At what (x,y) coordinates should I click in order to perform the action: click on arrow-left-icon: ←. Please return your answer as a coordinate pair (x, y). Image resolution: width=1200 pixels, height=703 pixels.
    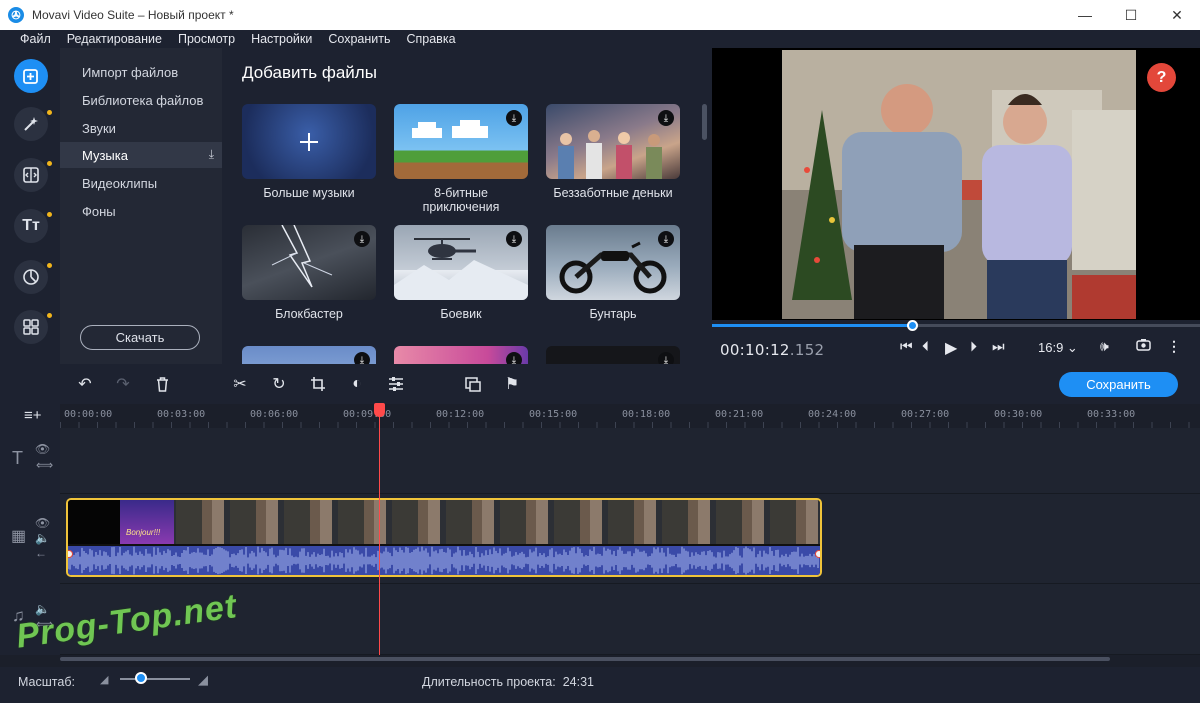
    Looking at the image, I should click on (41, 553).